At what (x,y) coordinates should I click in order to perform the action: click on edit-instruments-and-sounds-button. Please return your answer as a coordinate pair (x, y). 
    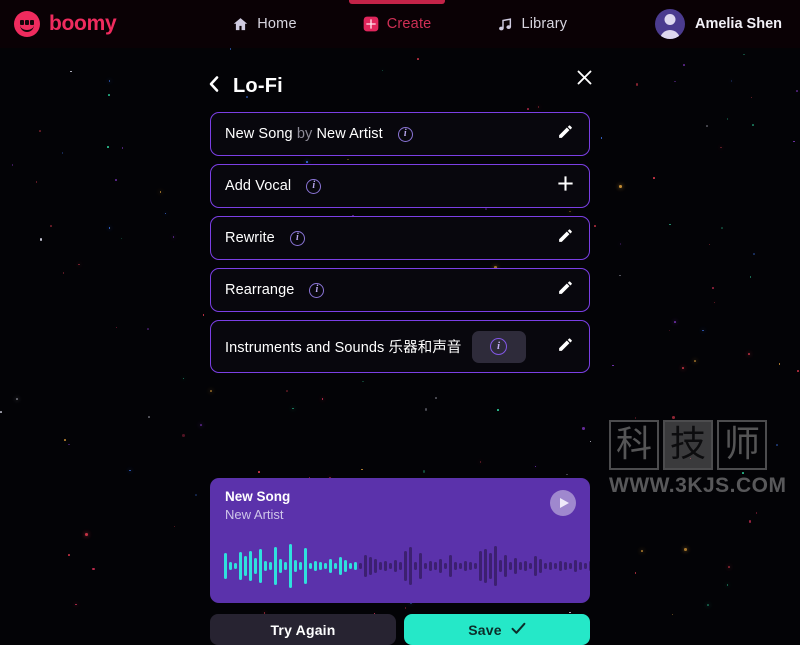
    Looking at the image, I should click on (565, 347).